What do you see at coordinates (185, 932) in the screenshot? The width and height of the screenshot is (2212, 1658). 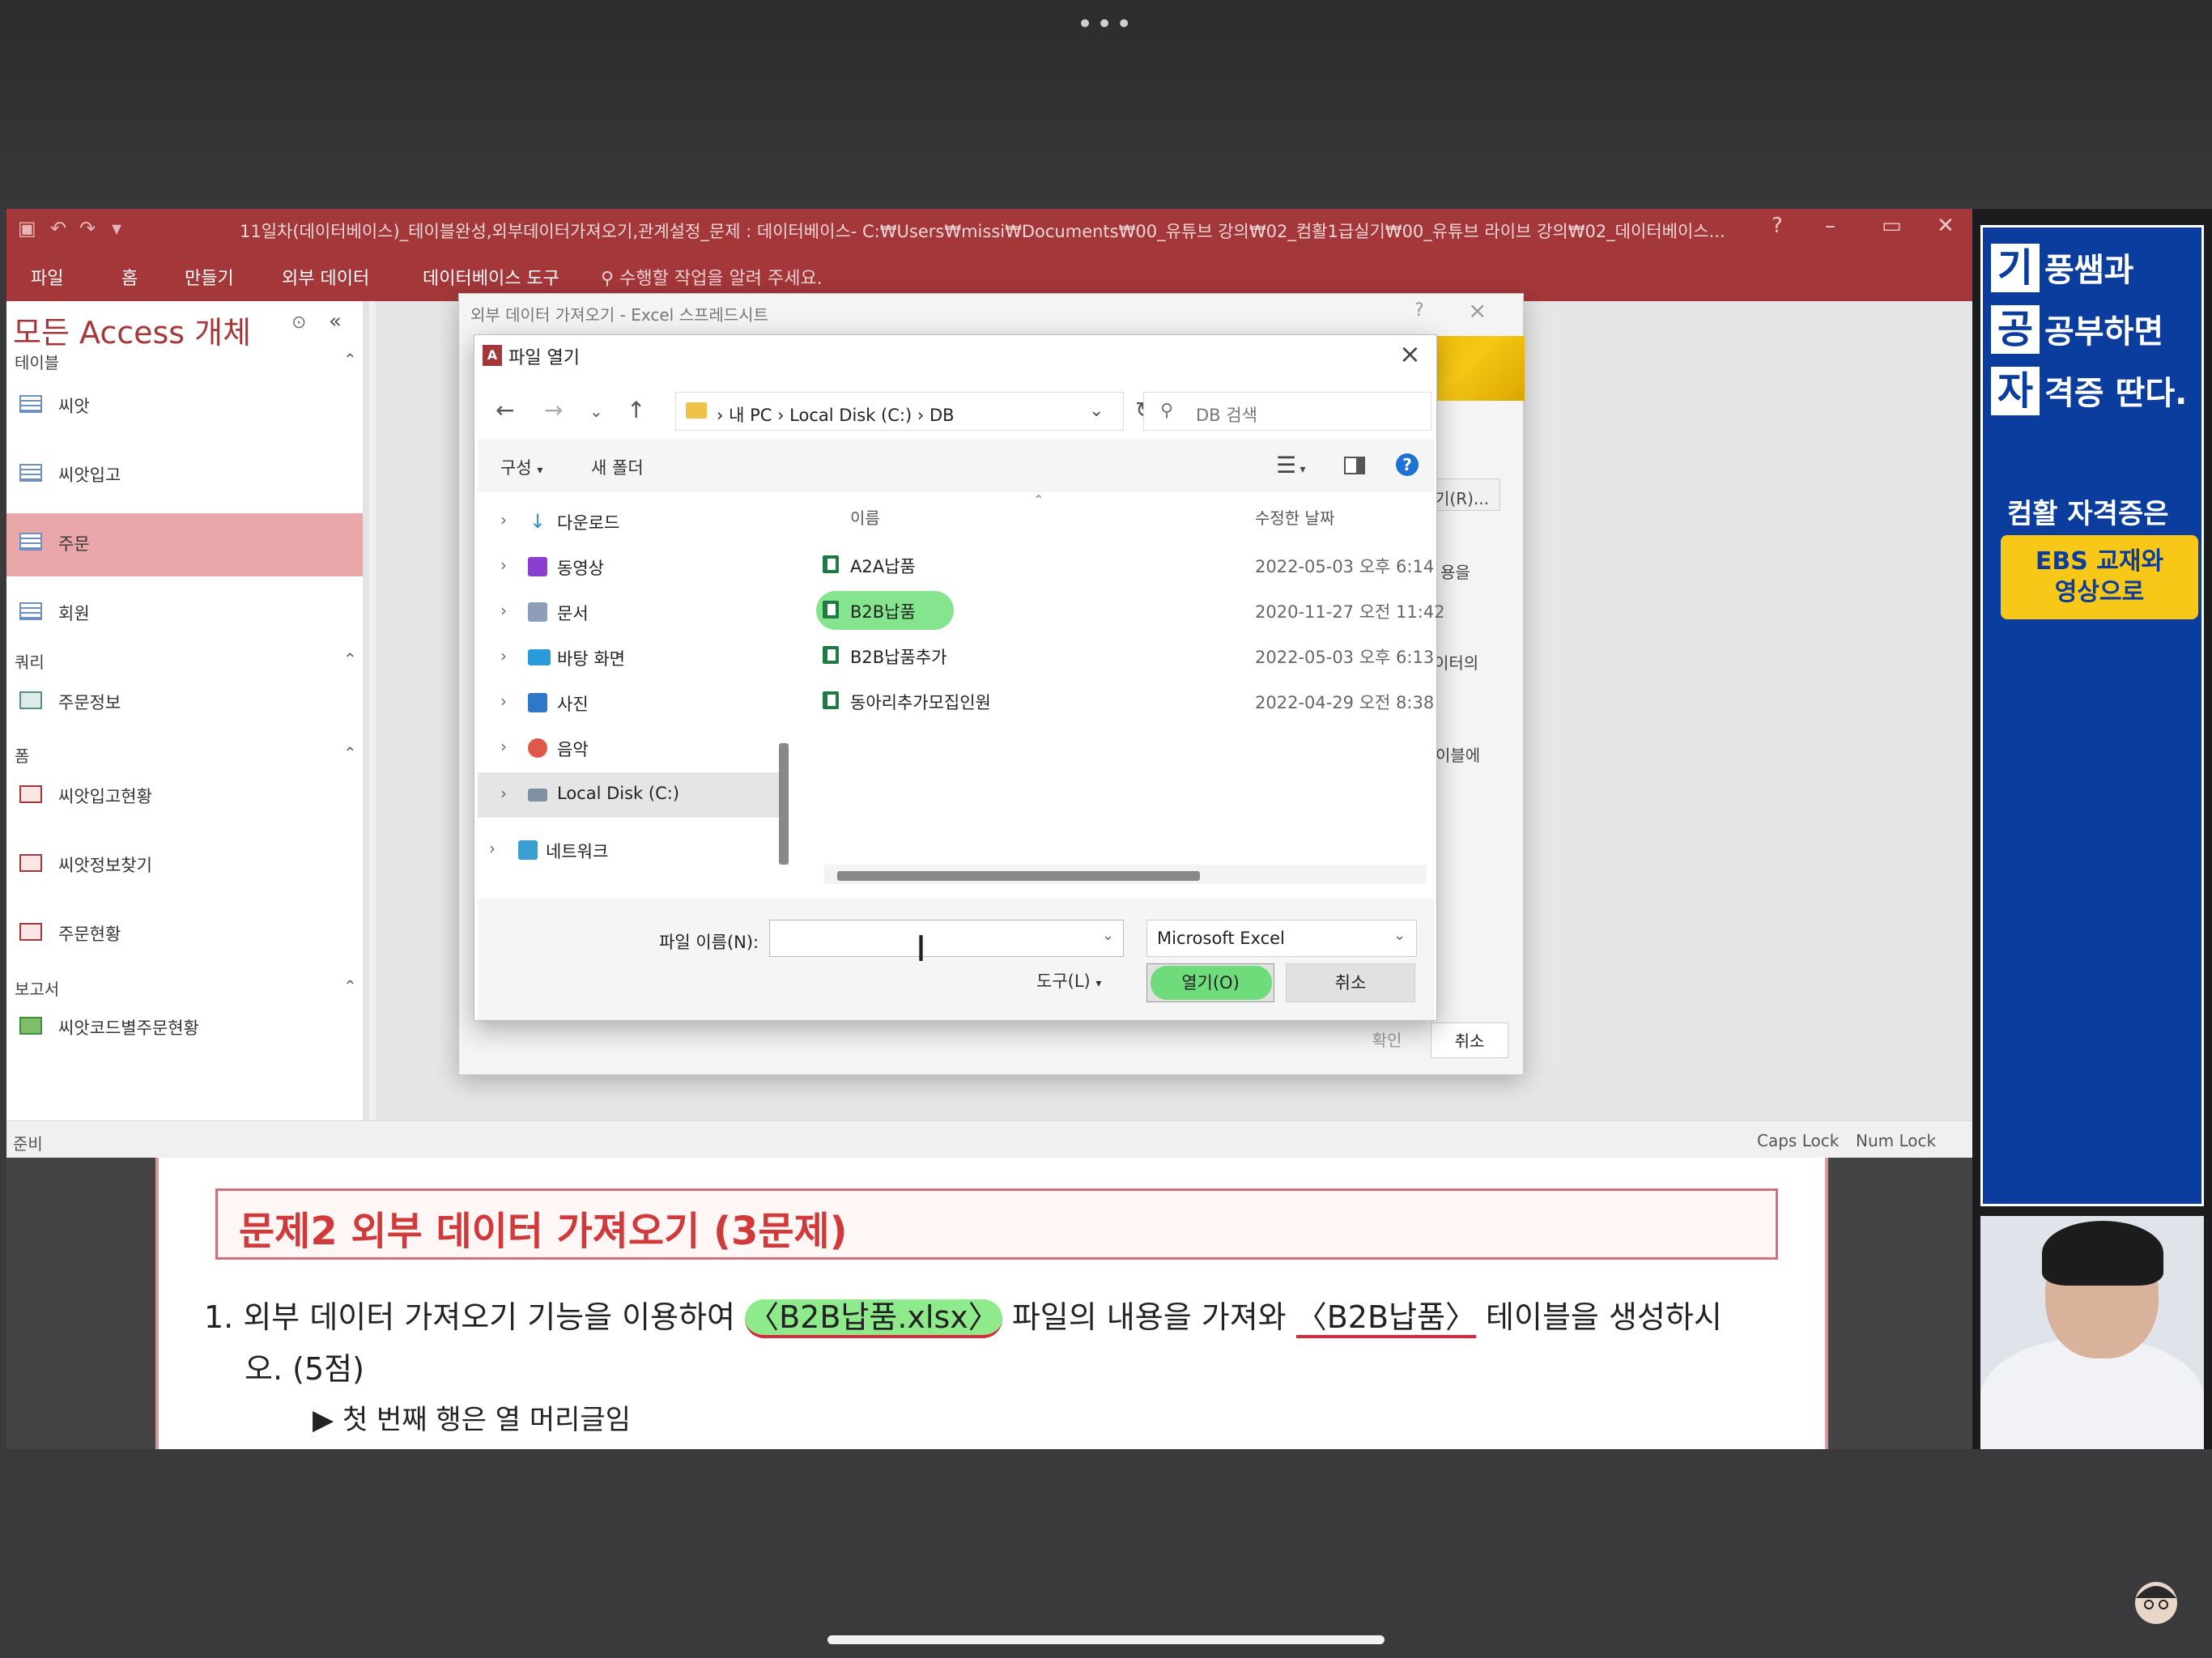 I see `nav-item-form: 주문현황` at bounding box center [185, 932].